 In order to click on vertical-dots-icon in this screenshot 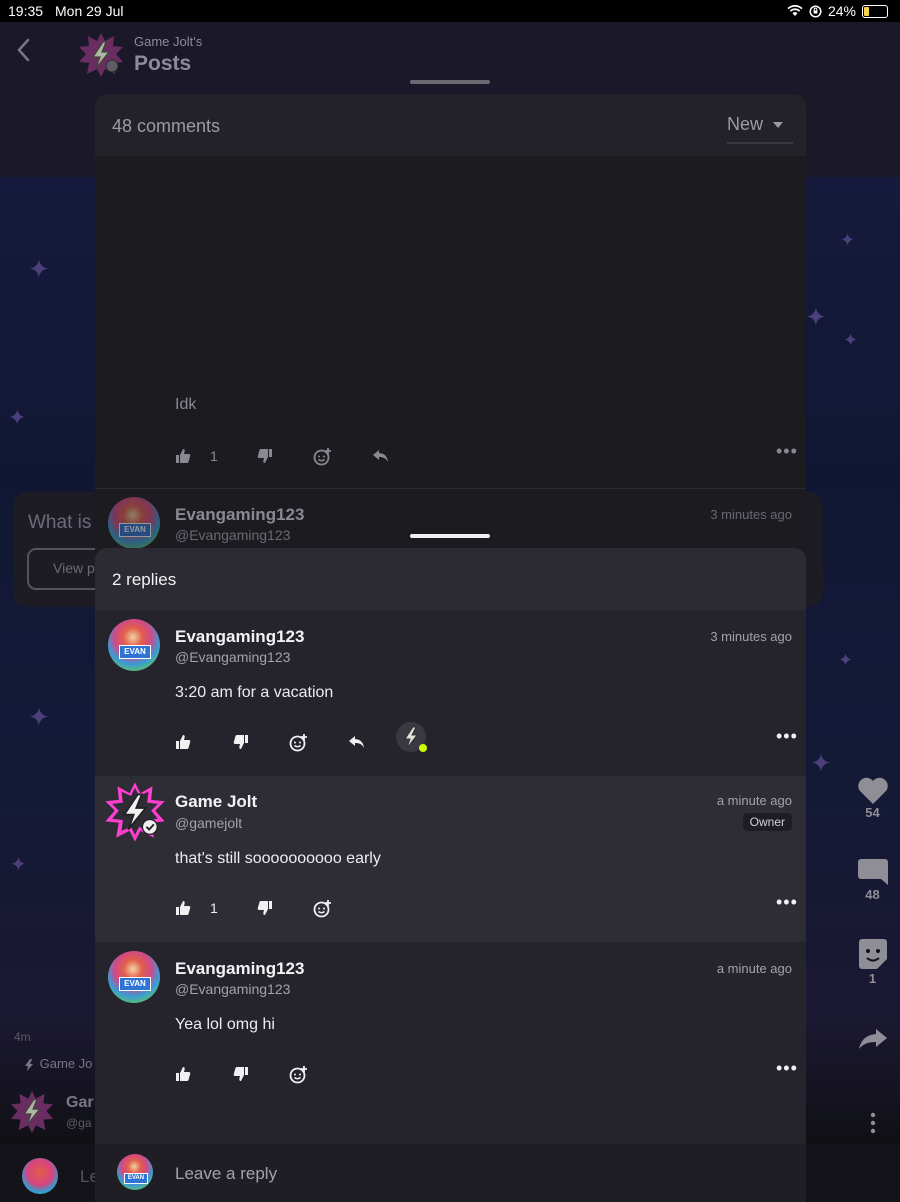, I will do `click(872, 1123)`.